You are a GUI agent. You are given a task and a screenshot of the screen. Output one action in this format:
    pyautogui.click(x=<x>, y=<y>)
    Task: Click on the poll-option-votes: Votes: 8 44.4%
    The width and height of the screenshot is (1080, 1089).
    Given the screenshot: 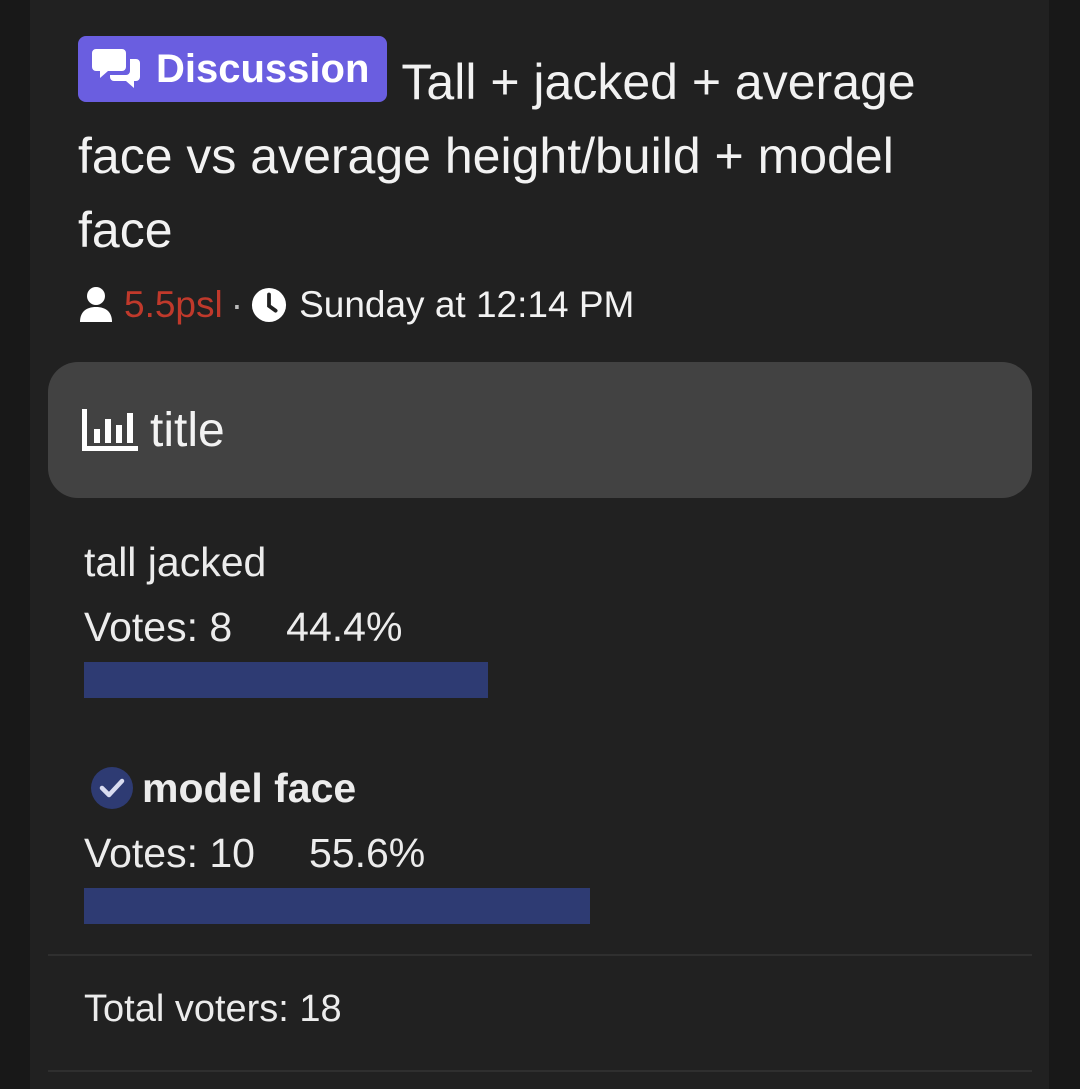 What is the action you would take?
    pyautogui.click(x=534, y=627)
    